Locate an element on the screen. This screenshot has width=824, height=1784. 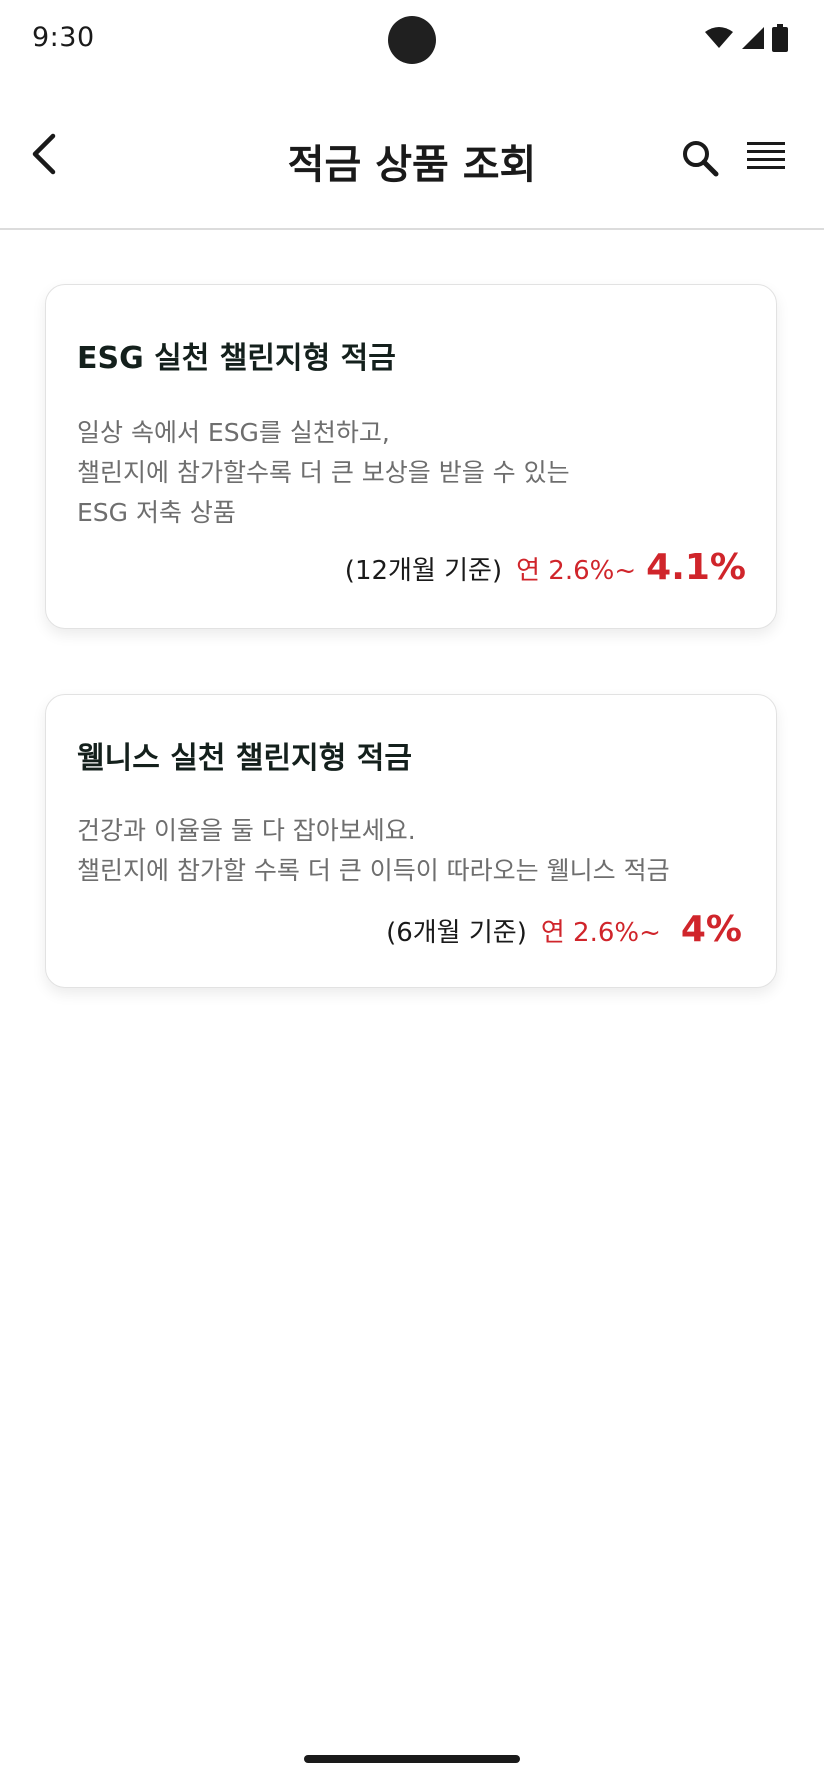
product-description-line: 챌린지에 참가할 수록 더 큰 이득이 따라오는 웰니스 적금 is located at coordinates (373, 870).